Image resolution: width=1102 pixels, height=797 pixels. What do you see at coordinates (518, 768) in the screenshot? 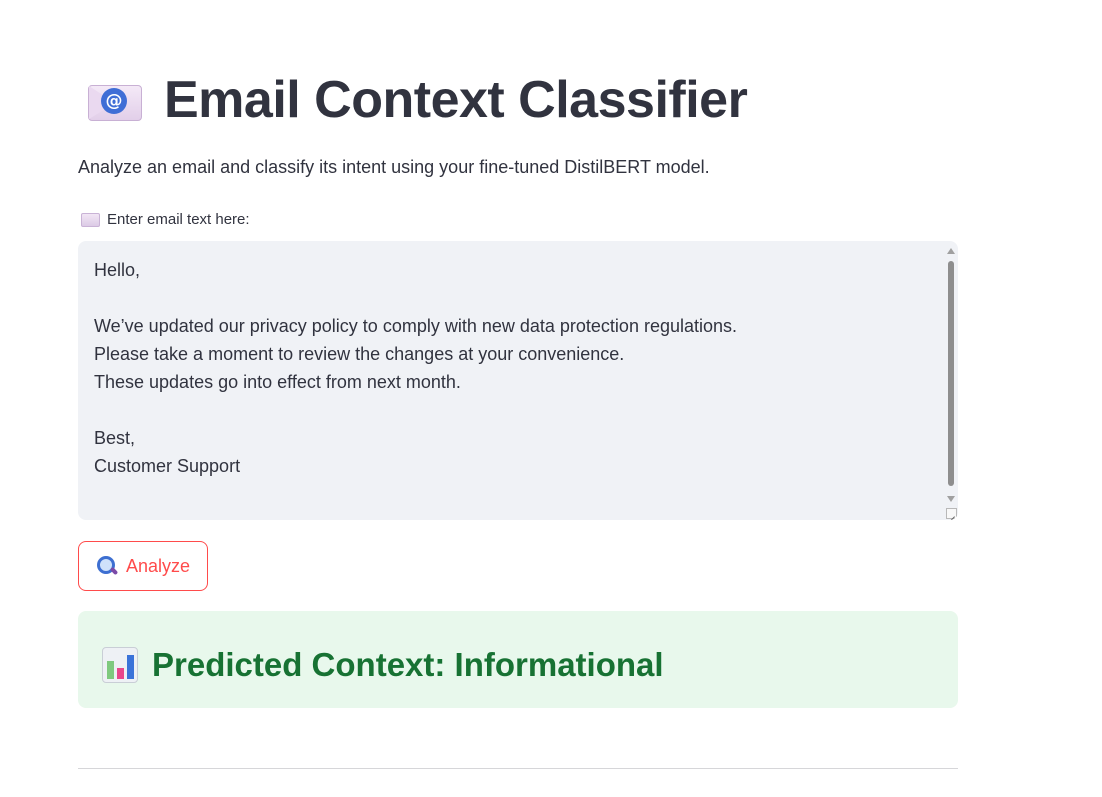
I see `divider` at bounding box center [518, 768].